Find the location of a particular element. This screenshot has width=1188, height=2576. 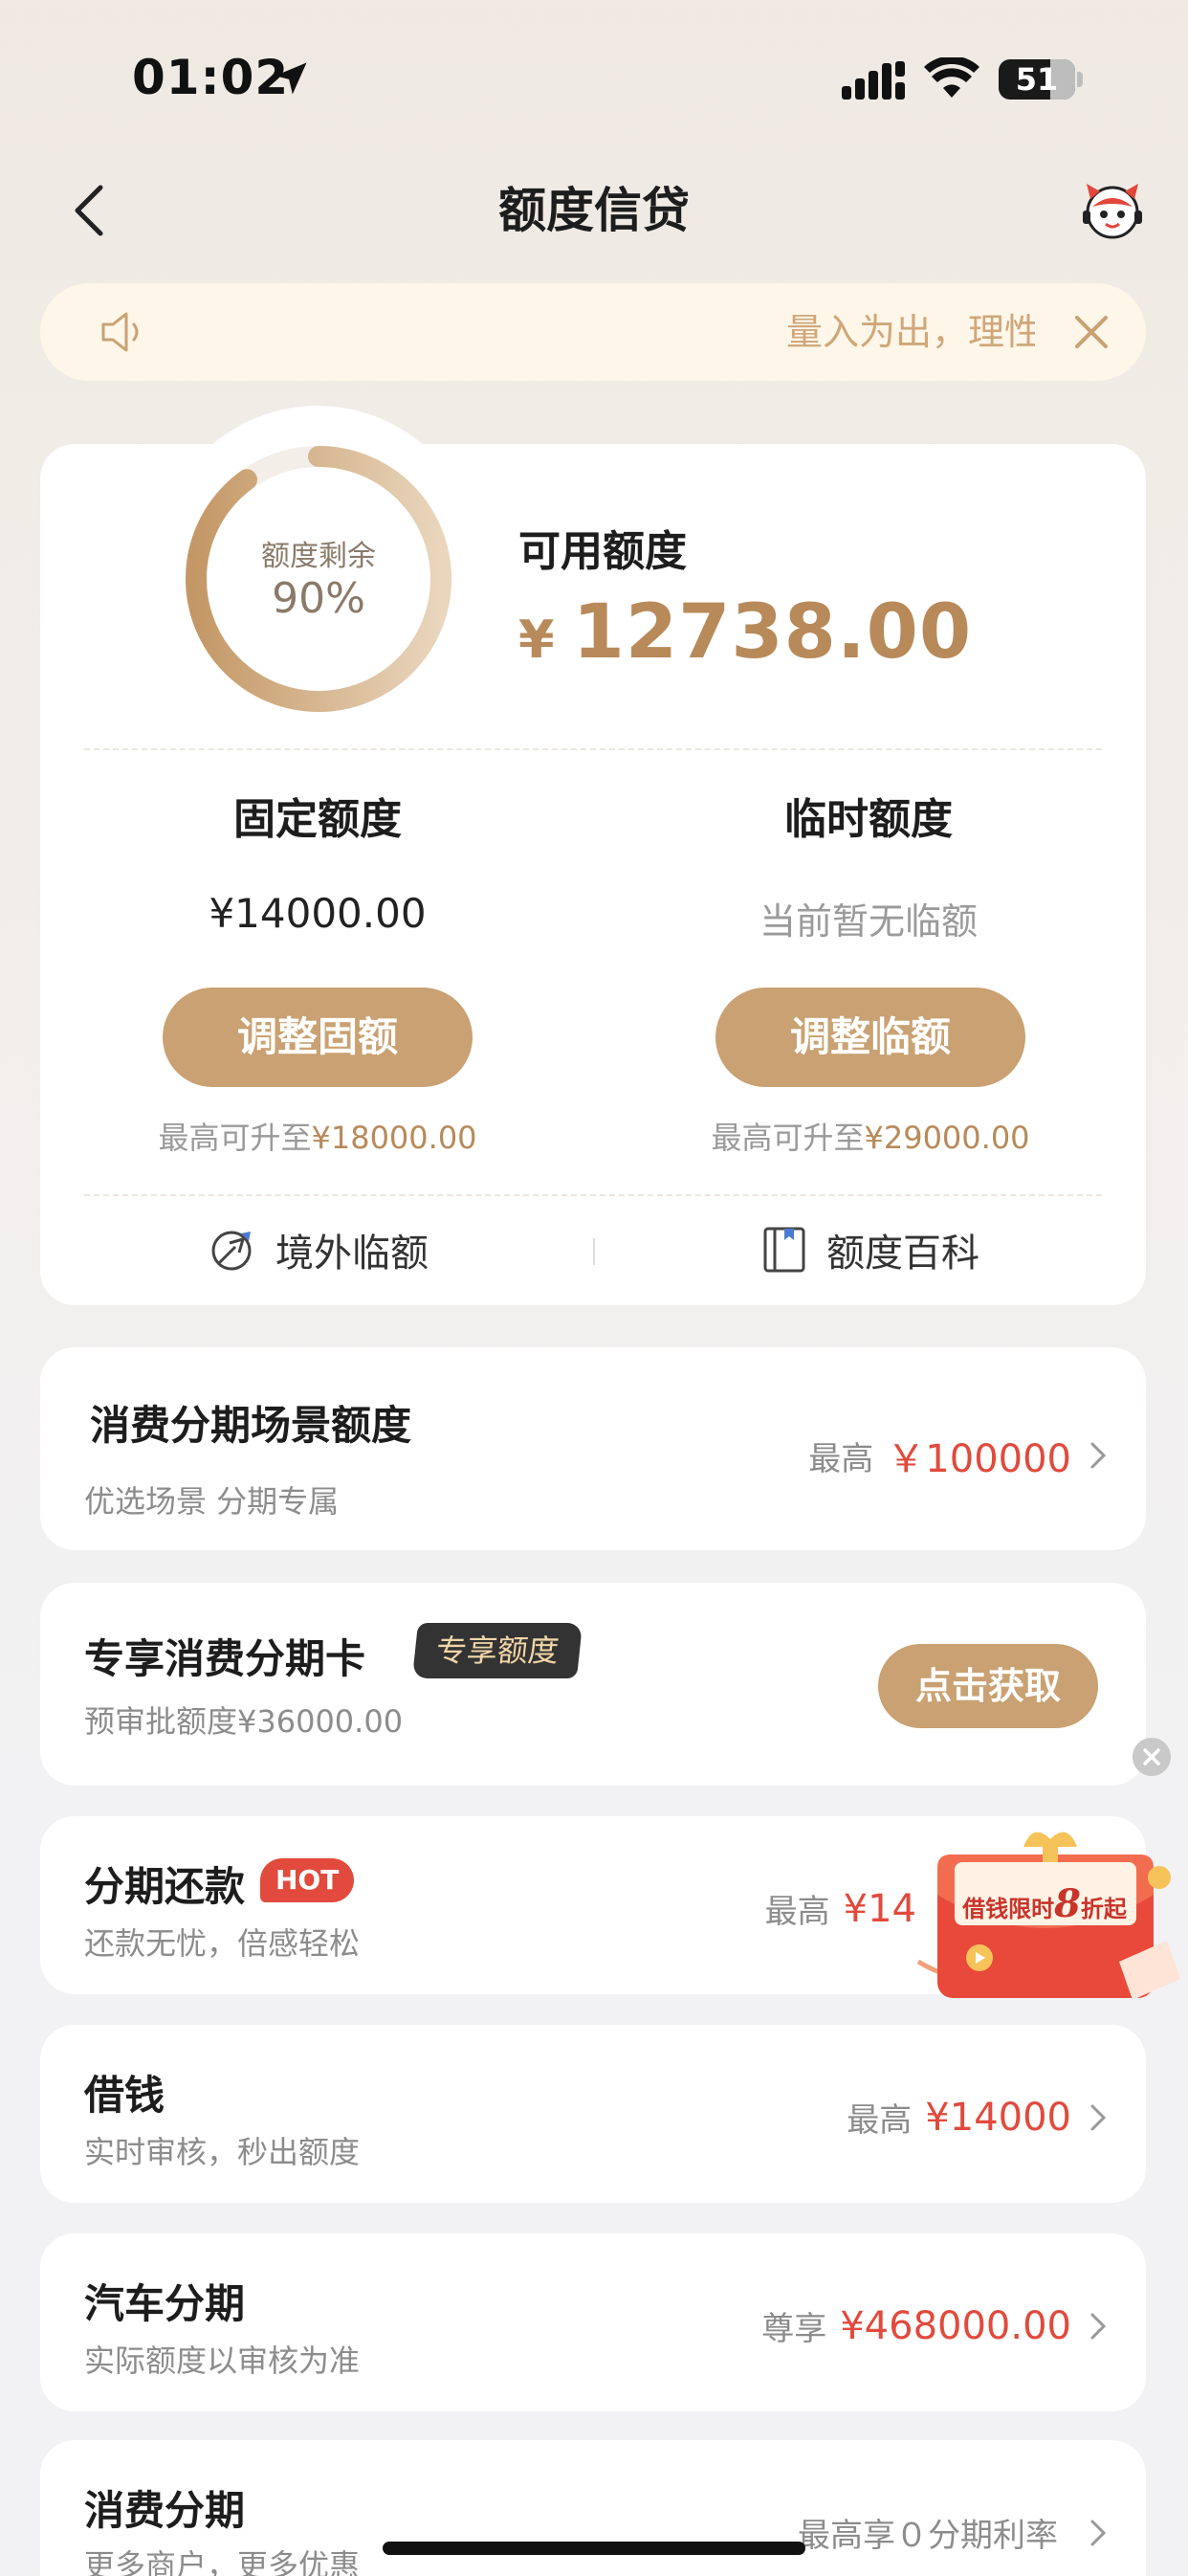

temp-credit-title: 临时额度 is located at coordinates (868, 819).